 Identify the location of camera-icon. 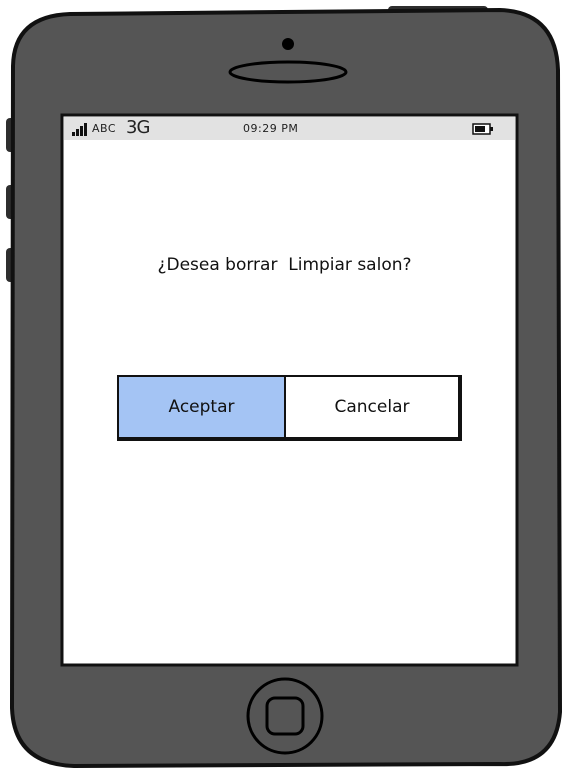
(288, 44).